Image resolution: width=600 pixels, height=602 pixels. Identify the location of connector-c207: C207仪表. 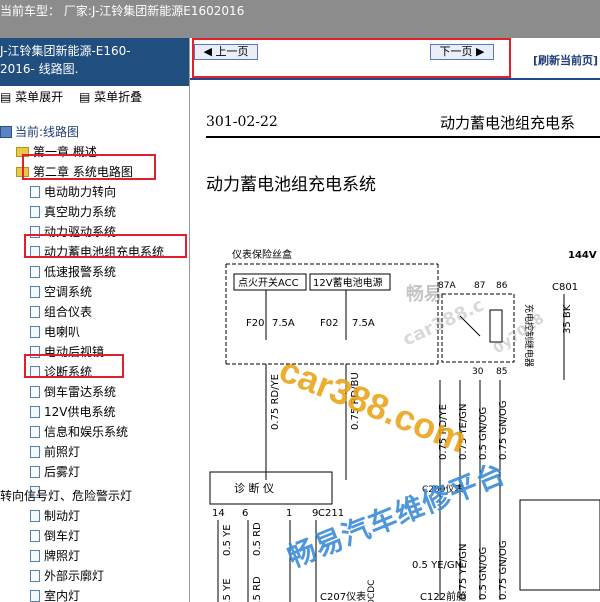
(343, 596).